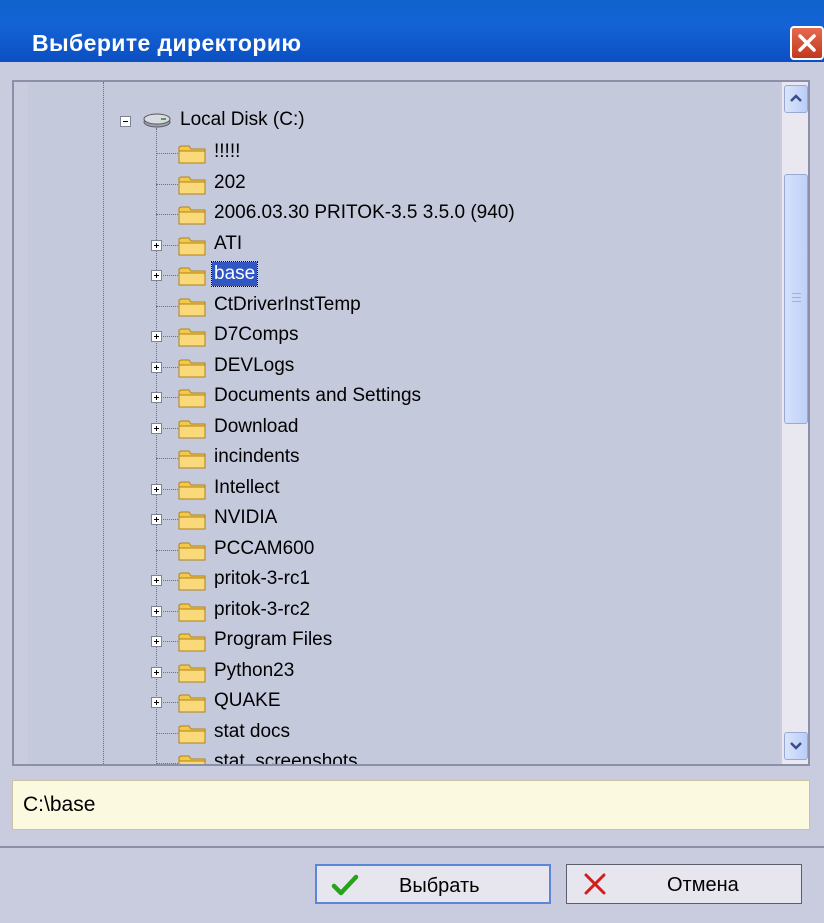  Describe the element at coordinates (411, 805) in the screenshot. I see `path-field: C:\base` at that location.